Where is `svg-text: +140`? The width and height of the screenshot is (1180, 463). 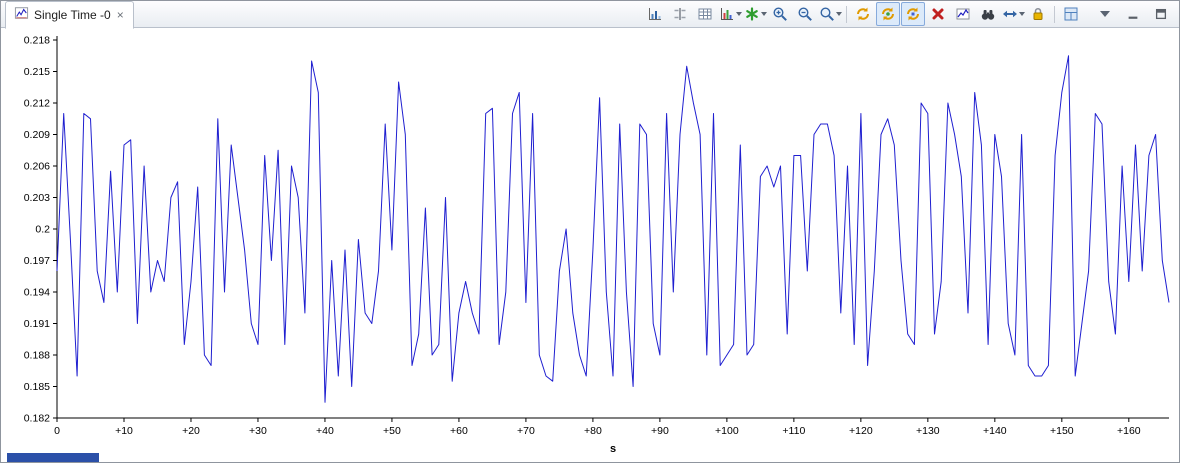 svg-text: +140 is located at coordinates (995, 431).